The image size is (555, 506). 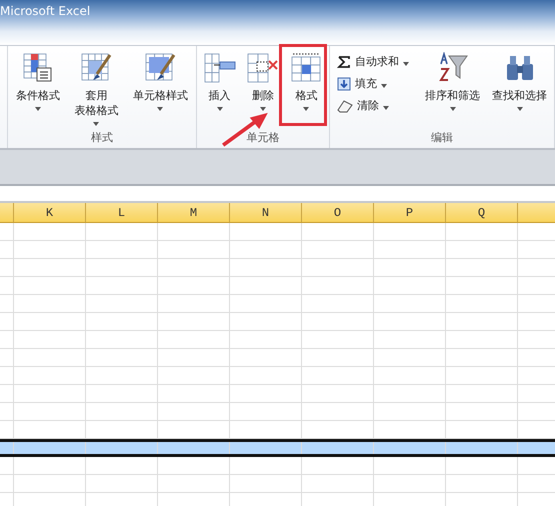 What do you see at coordinates (344, 83) in the screenshot?
I see `fill-down-icon` at bounding box center [344, 83].